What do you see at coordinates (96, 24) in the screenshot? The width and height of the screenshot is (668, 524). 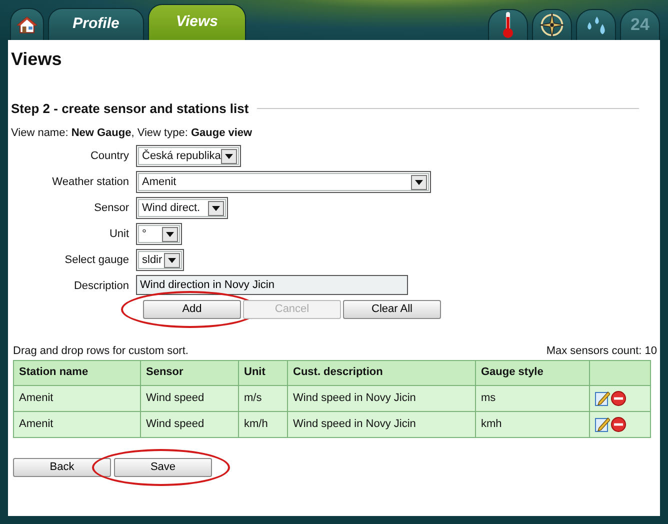 I see `nav-tab: Profile` at bounding box center [96, 24].